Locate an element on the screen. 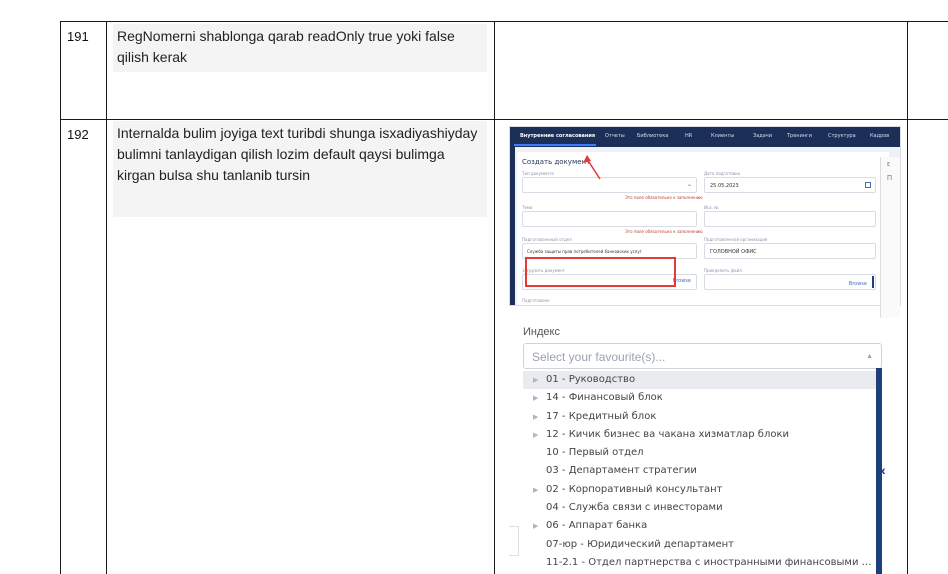 This screenshot has width=948, height=574. table-border-top is located at coordinates (504, 21).